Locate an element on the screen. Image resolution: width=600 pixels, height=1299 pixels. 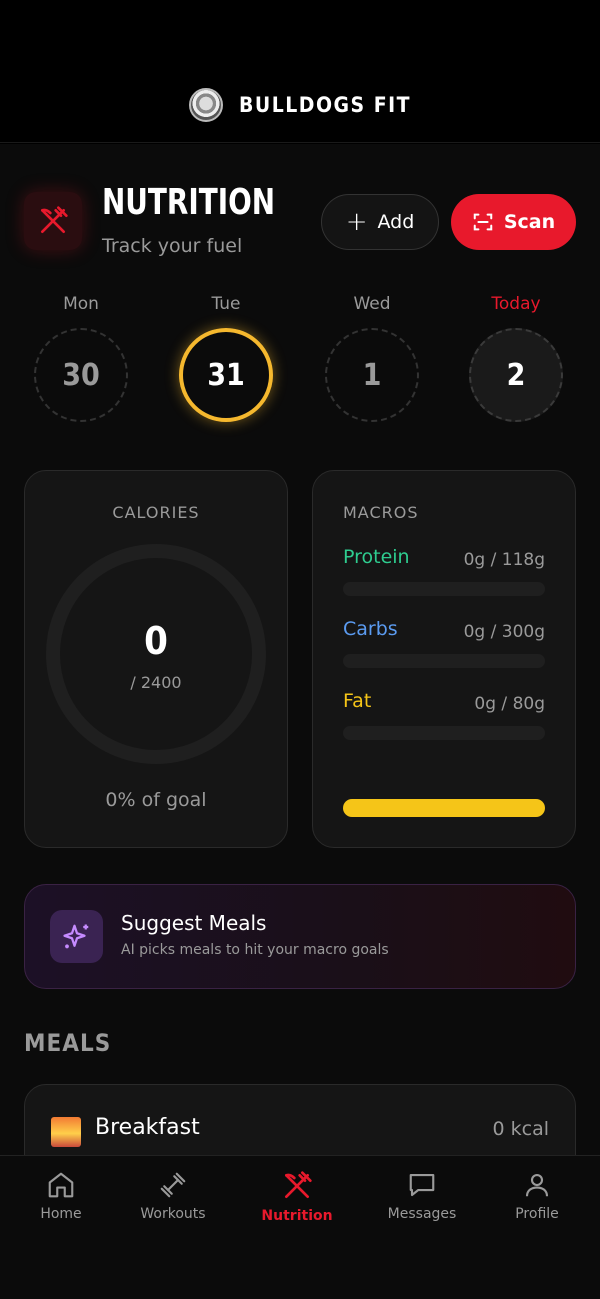
day-today: Today 2 is located at coordinates (516, 358).